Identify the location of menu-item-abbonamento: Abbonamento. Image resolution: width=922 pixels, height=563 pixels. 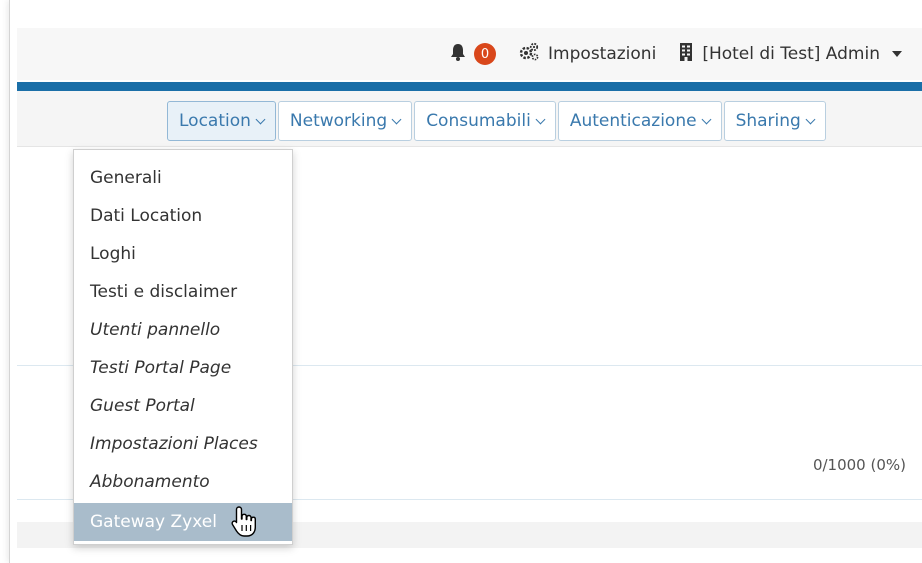
(183, 482).